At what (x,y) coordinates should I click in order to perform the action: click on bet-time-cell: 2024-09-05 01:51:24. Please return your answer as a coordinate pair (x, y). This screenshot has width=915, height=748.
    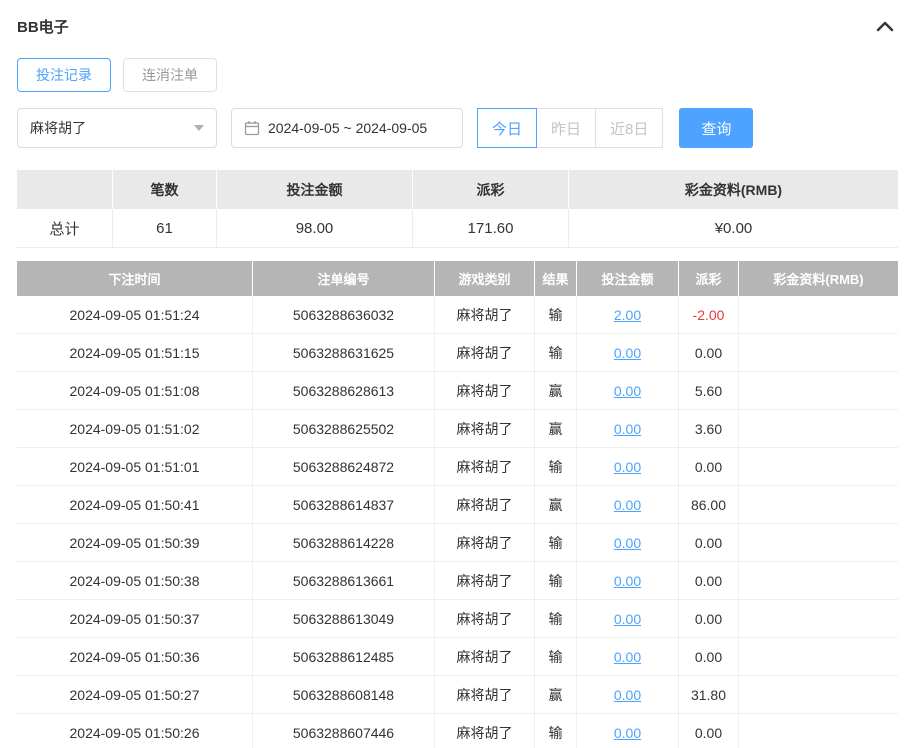
    Looking at the image, I should click on (135, 315).